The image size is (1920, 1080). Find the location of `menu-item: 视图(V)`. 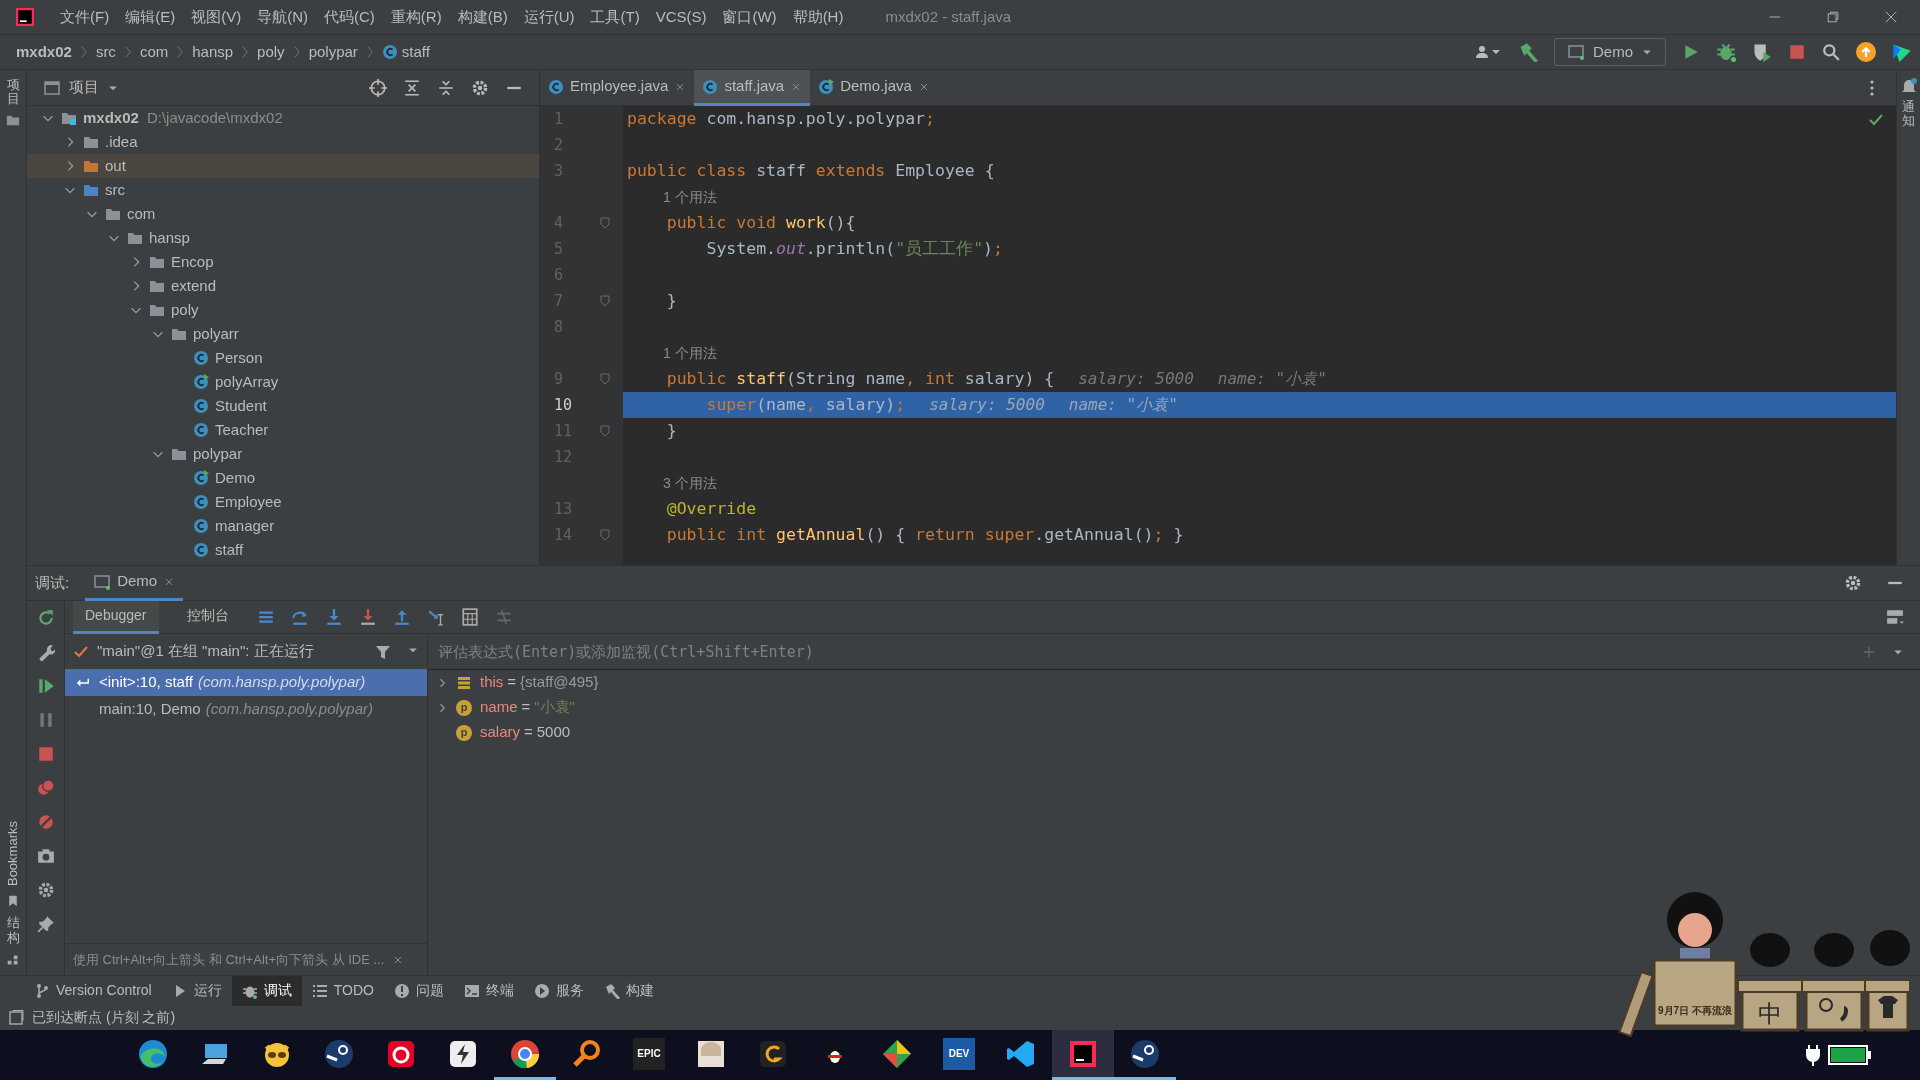

menu-item: 视图(V) is located at coordinates (216, 17).